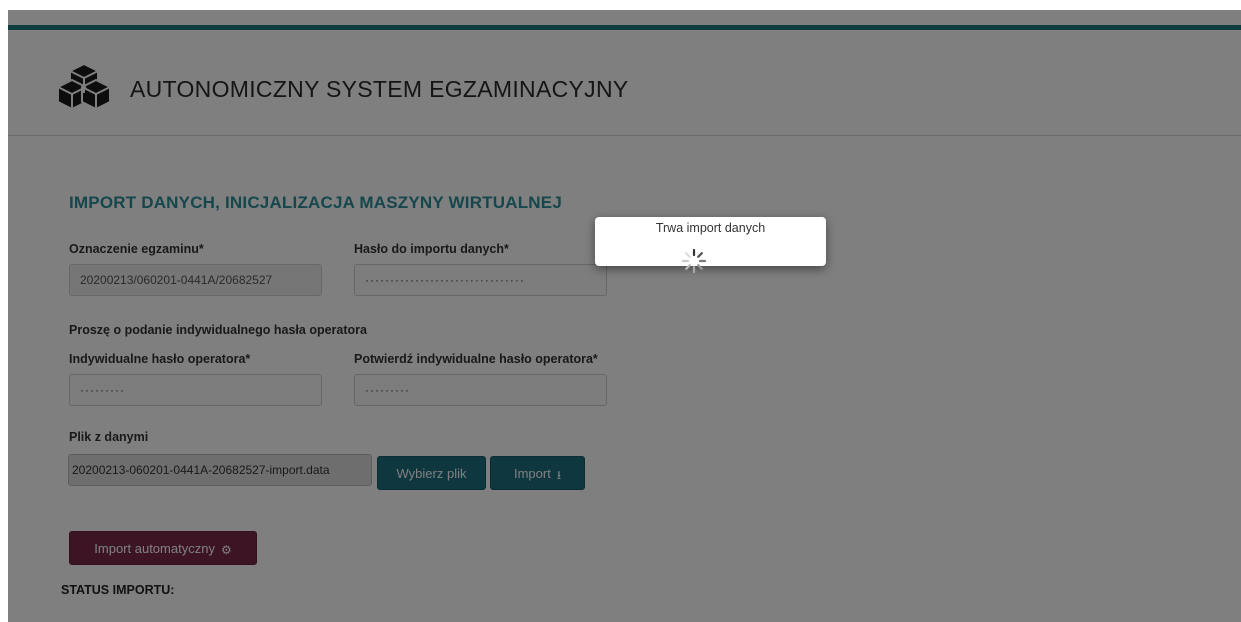 The image size is (1241, 622). What do you see at coordinates (710, 245) in the screenshot?
I see `import-progress-dialog: Trwa import danych` at bounding box center [710, 245].